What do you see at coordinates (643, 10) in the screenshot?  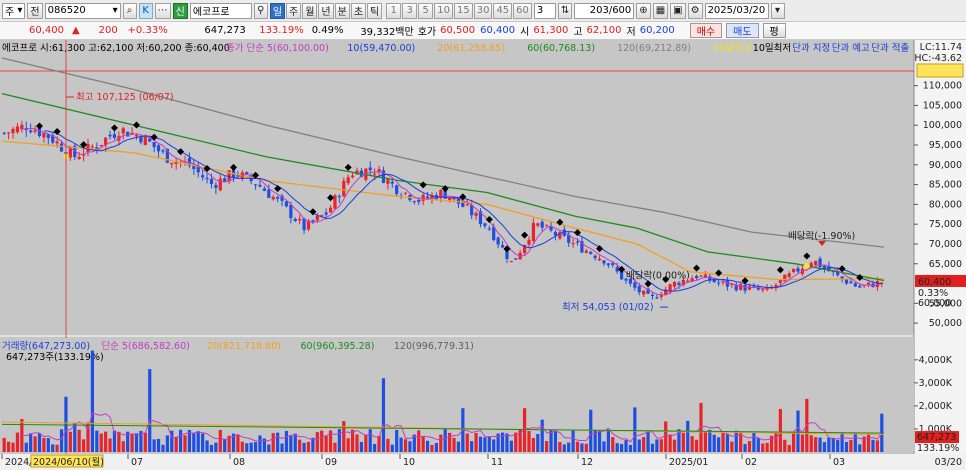 I see `zoom-in-icon: ⊕` at bounding box center [643, 10].